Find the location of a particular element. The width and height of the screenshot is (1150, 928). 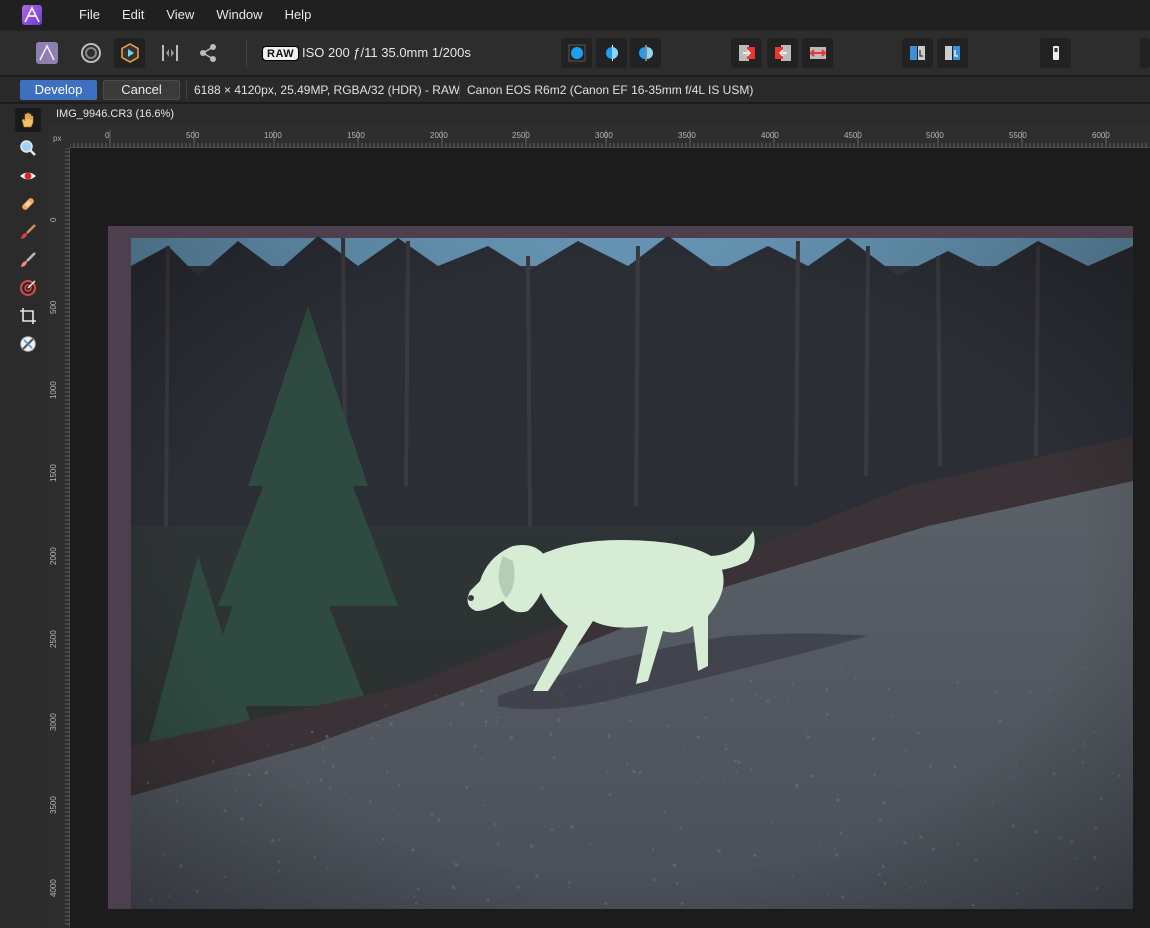

ruler-label: 4500 is located at coordinates (853, 135).